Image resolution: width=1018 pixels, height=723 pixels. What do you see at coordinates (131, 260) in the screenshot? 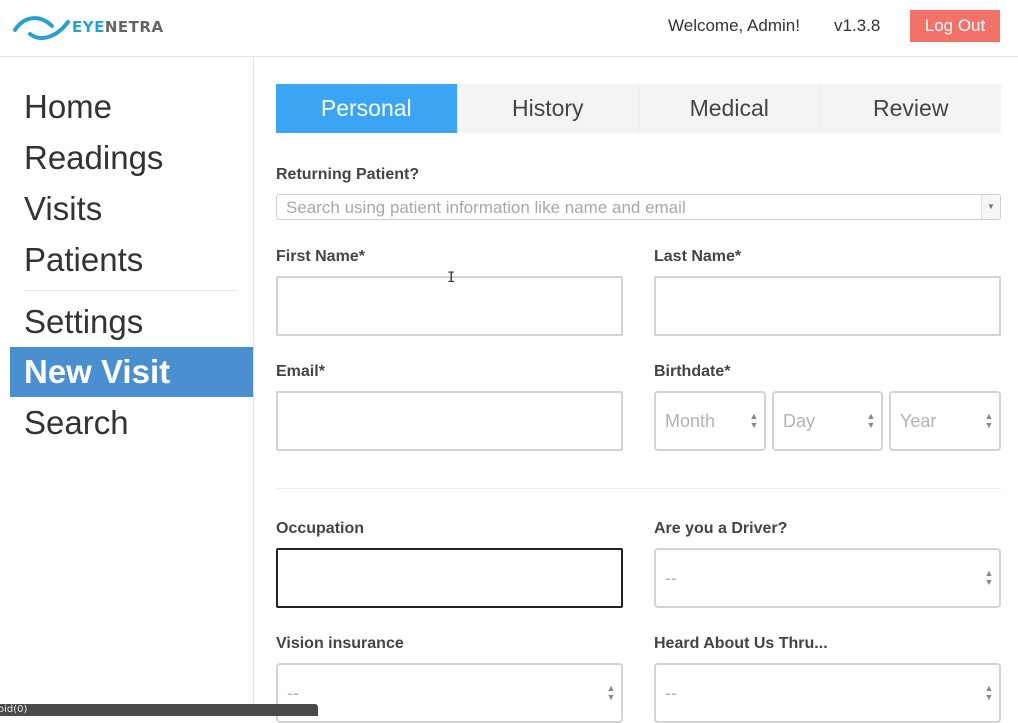
I see `sidebar-item-patients: Patients` at bounding box center [131, 260].